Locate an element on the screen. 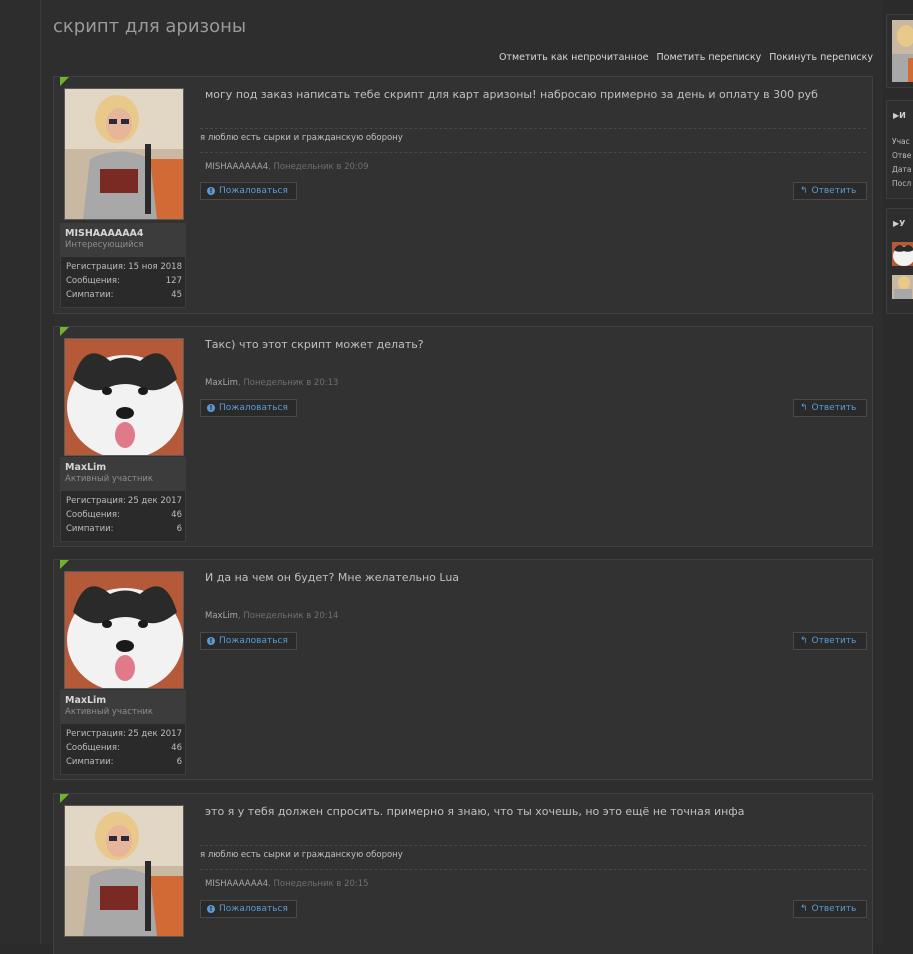  sidebar-participants-block: ▶У is located at coordinates (899, 261).